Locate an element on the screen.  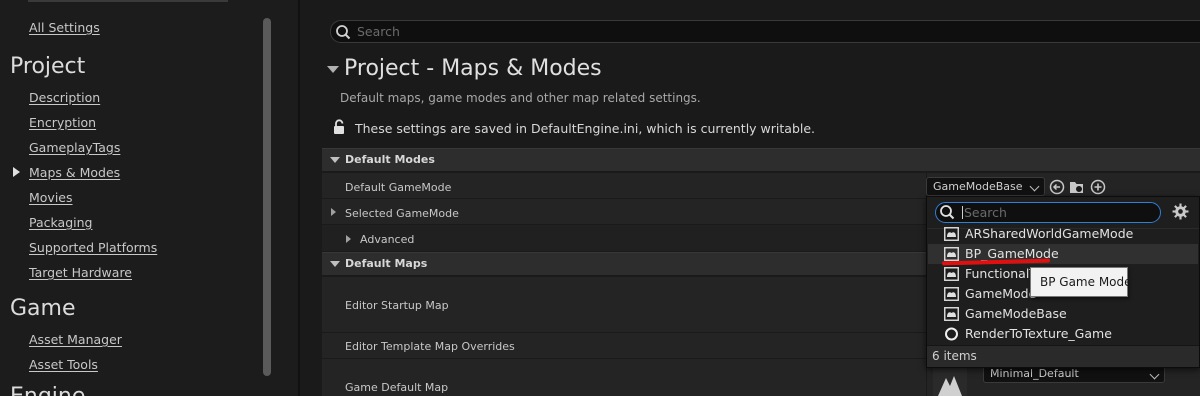
collapse-arrow-icon is located at coordinates (333, 69).